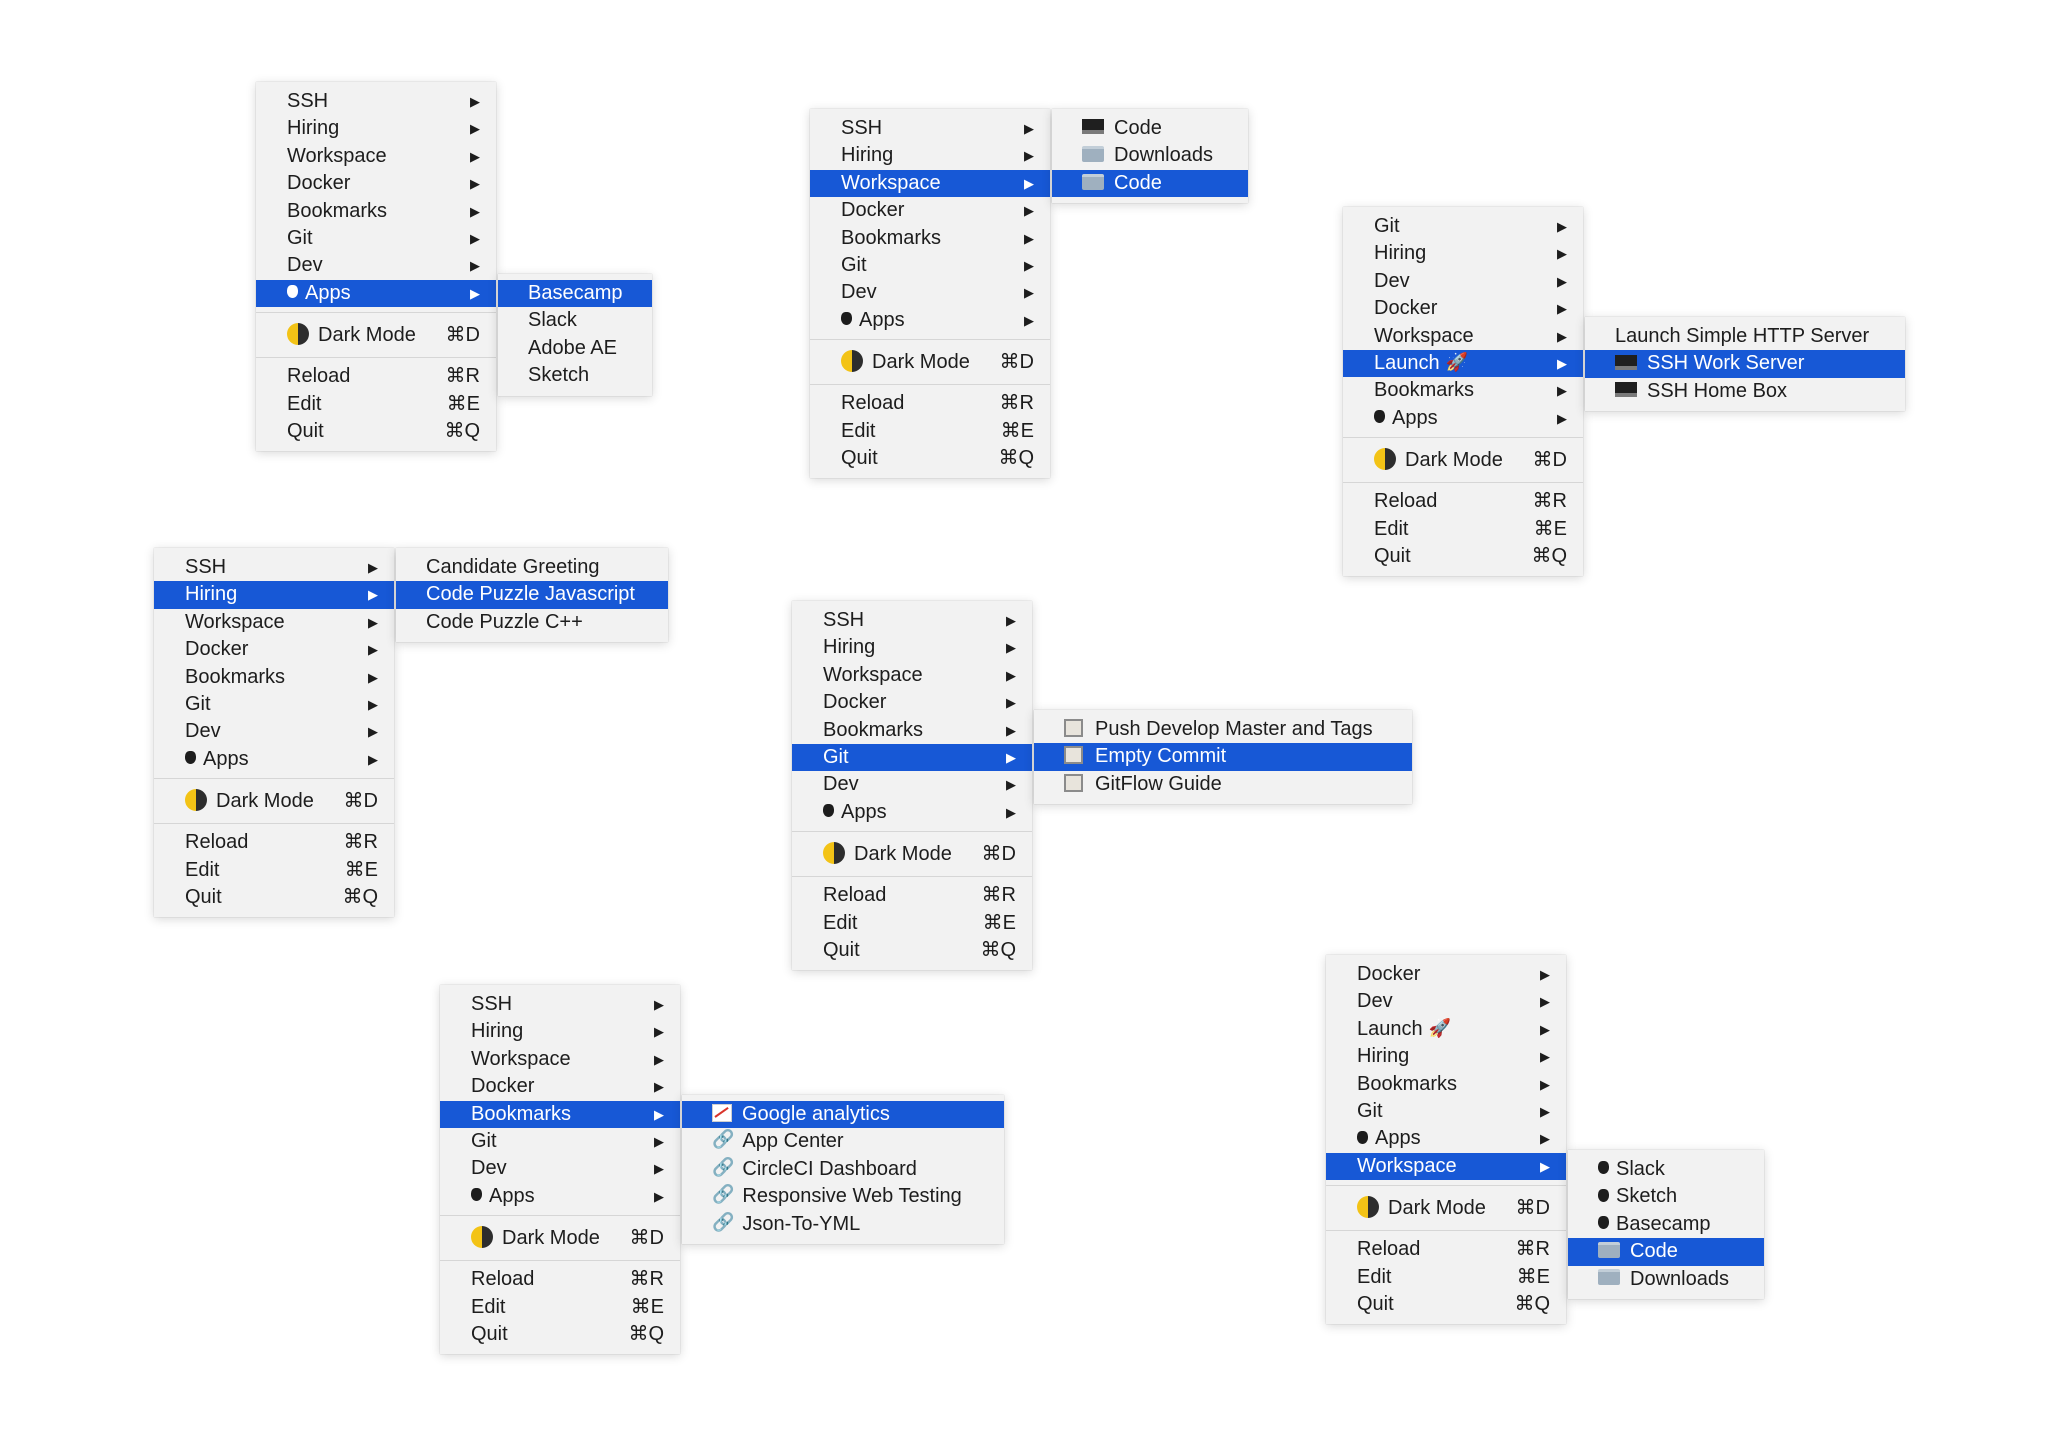 This screenshot has width=2048, height=1456. What do you see at coordinates (575, 348) in the screenshot?
I see `submenu-item-adobe-ae: Adobe AE` at bounding box center [575, 348].